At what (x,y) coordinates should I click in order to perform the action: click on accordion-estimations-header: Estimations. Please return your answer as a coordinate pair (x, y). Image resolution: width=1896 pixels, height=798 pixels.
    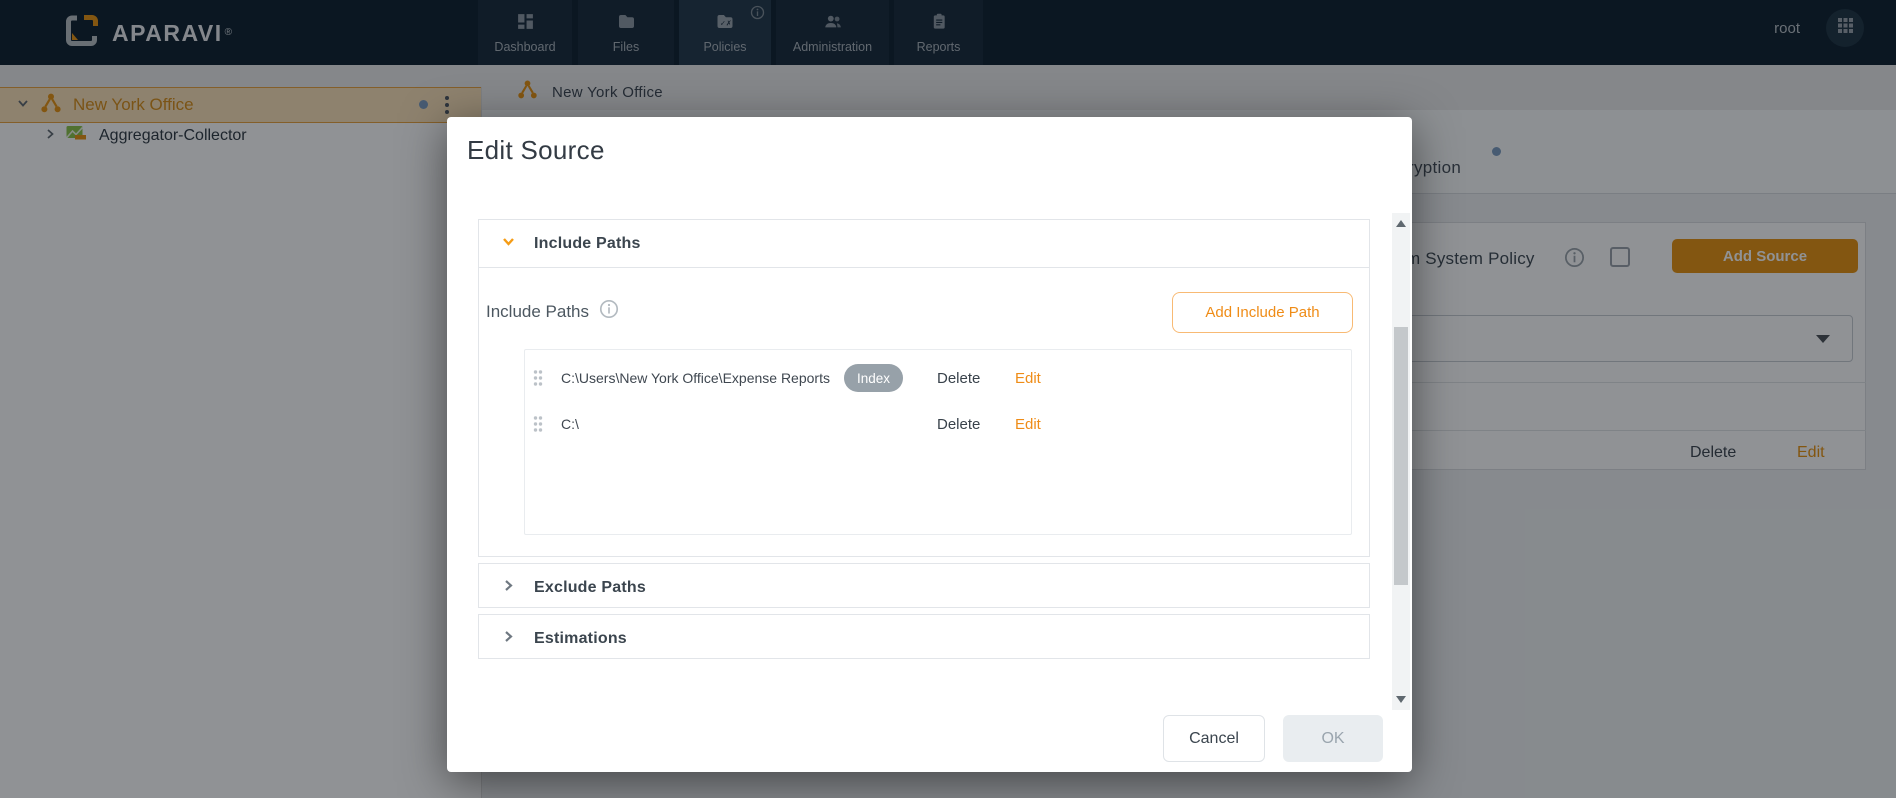
    Looking at the image, I should click on (924, 638).